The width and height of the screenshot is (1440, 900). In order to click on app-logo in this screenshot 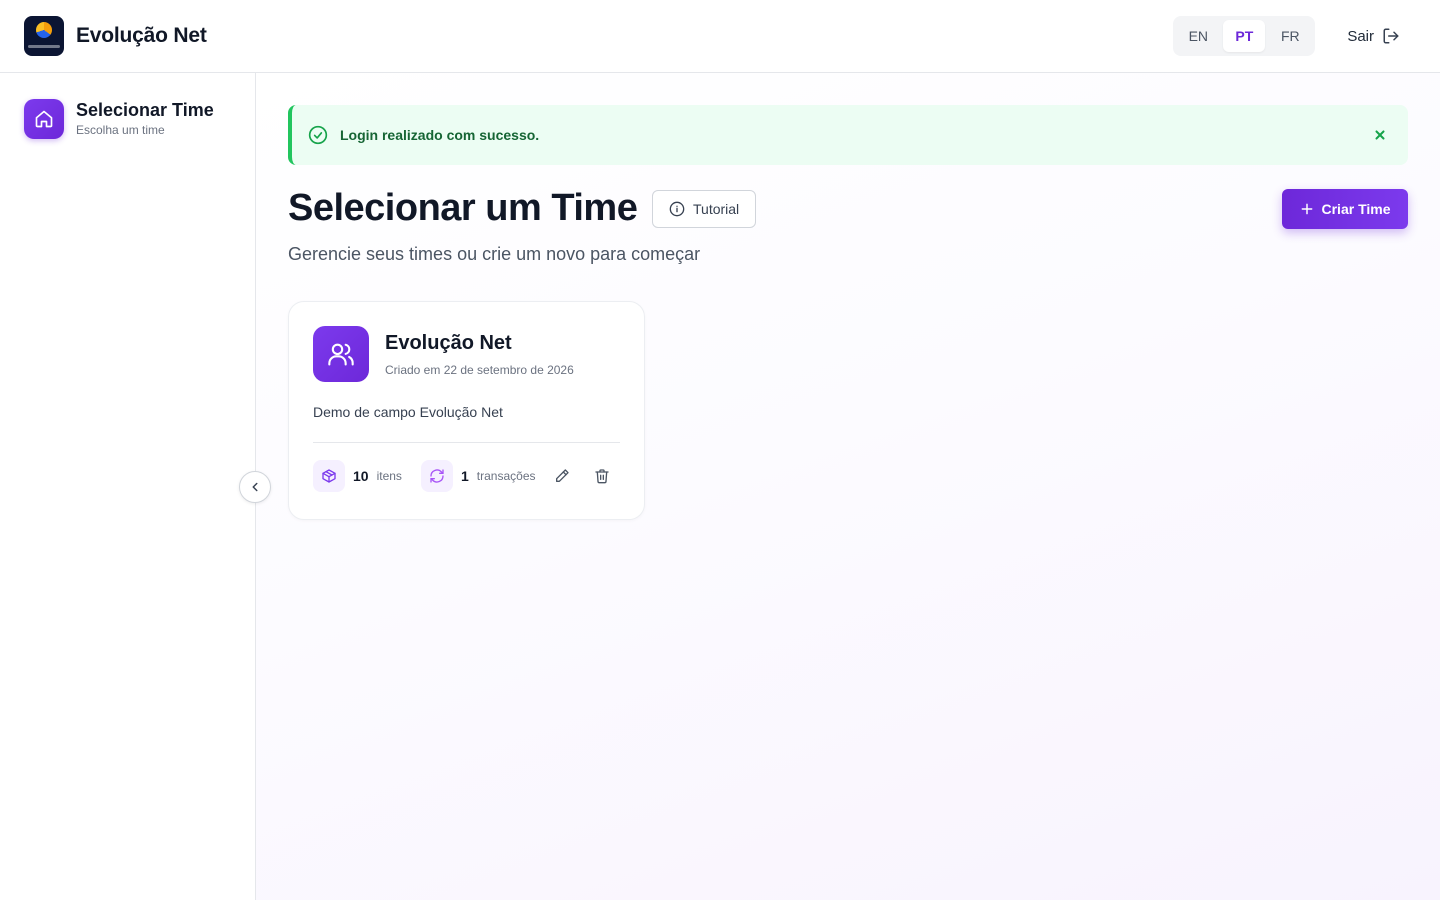, I will do `click(44, 36)`.